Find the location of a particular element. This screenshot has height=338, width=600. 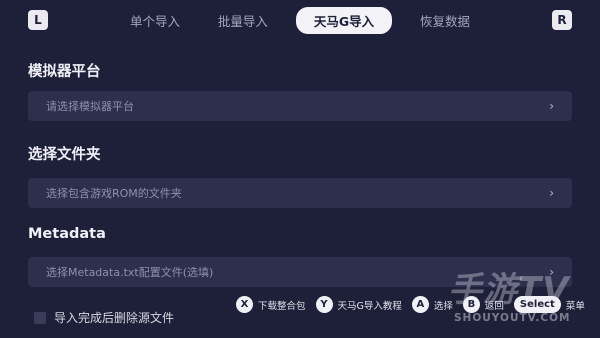

tab-tianma-g-import: 天马G导入 is located at coordinates (344, 20).